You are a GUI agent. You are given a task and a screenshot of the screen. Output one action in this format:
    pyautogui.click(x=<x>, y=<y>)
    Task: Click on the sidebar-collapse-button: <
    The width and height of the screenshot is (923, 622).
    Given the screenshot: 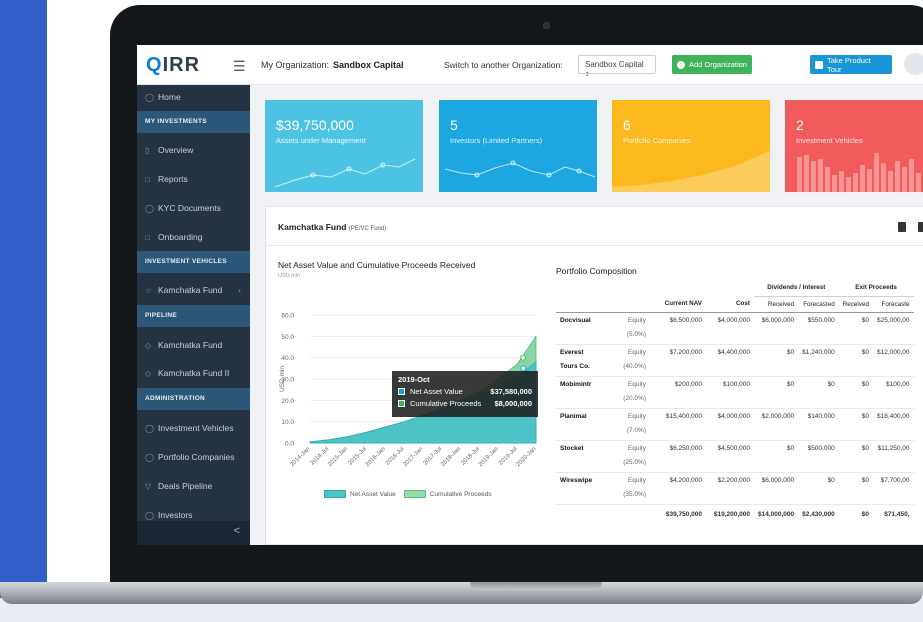 What is the action you would take?
    pyautogui.click(x=193, y=533)
    